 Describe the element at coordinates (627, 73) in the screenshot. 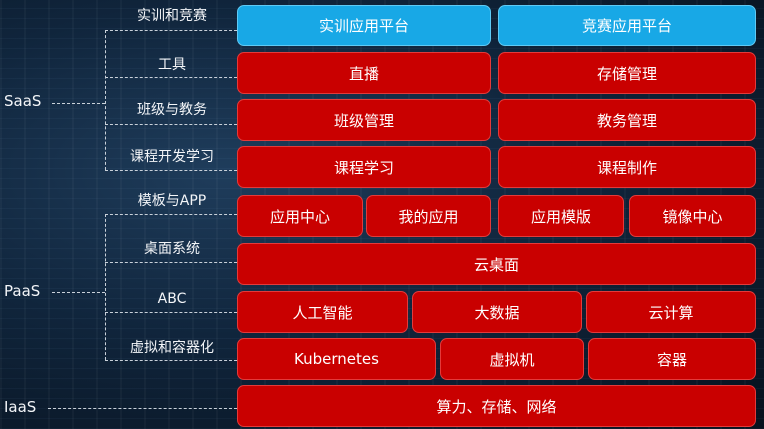

I see `storage-management-box: 存储管理` at that location.